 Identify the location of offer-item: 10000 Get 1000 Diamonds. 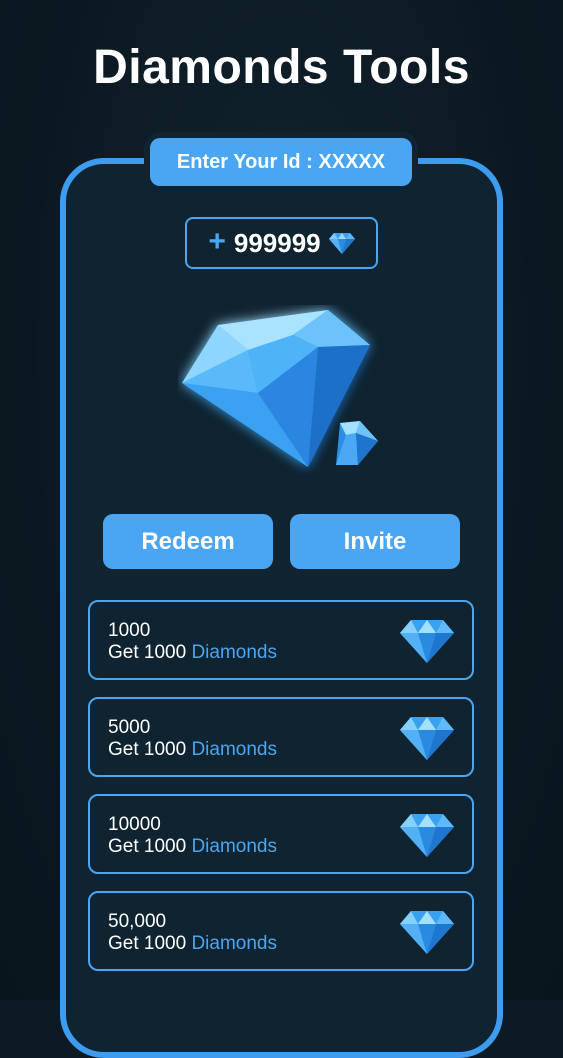
(281, 834).